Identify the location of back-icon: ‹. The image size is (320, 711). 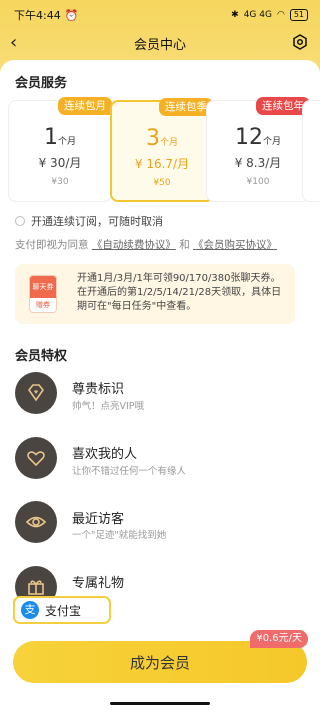
(13, 43).